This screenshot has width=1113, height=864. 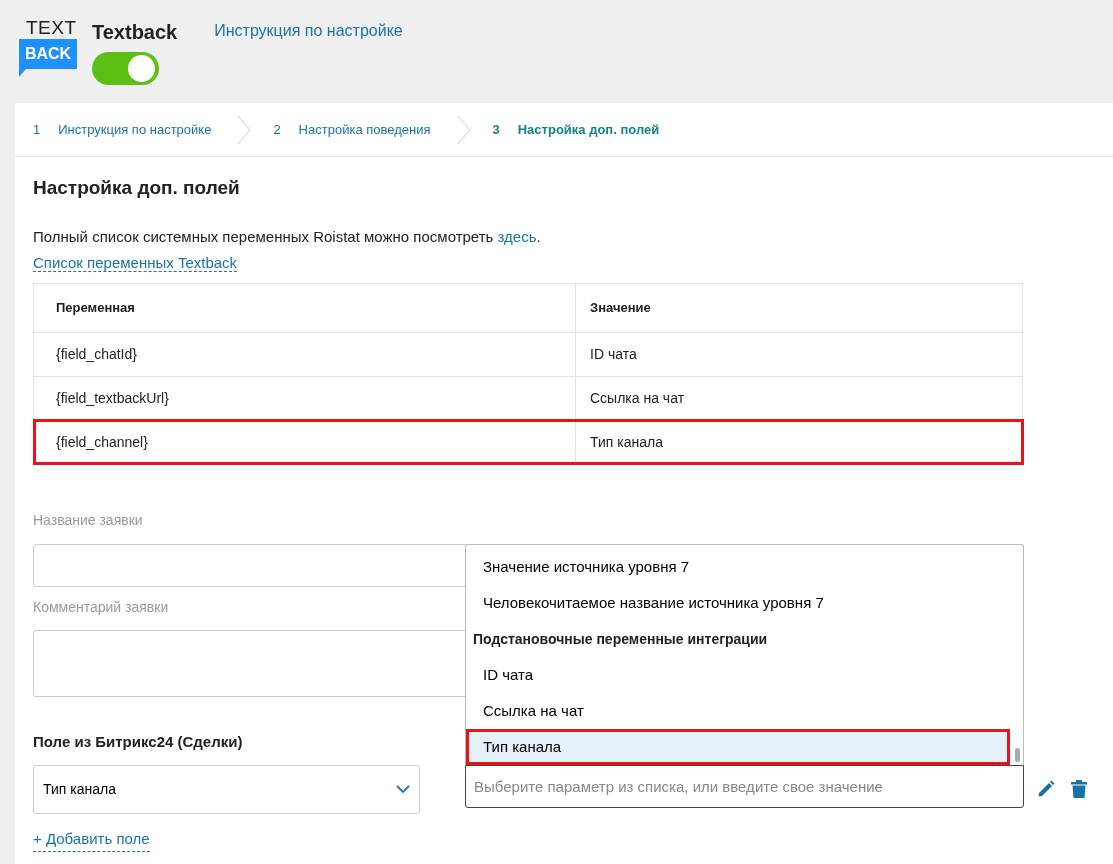 I want to click on logo: TEXT BACK, so click(x=48, y=60).